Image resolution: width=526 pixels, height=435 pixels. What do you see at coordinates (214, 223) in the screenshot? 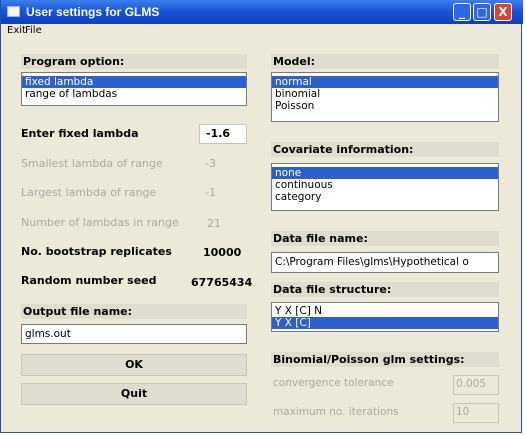
I see `number-lambdas-value: 21` at bounding box center [214, 223].